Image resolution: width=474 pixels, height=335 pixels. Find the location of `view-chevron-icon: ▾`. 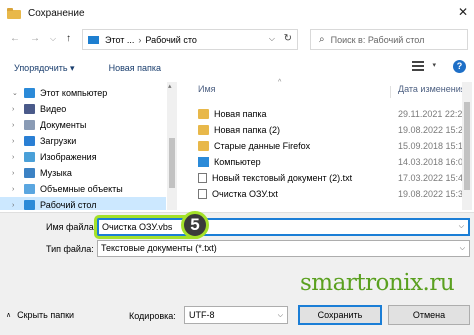

view-chevron-icon: ▾ is located at coordinates (434, 65).